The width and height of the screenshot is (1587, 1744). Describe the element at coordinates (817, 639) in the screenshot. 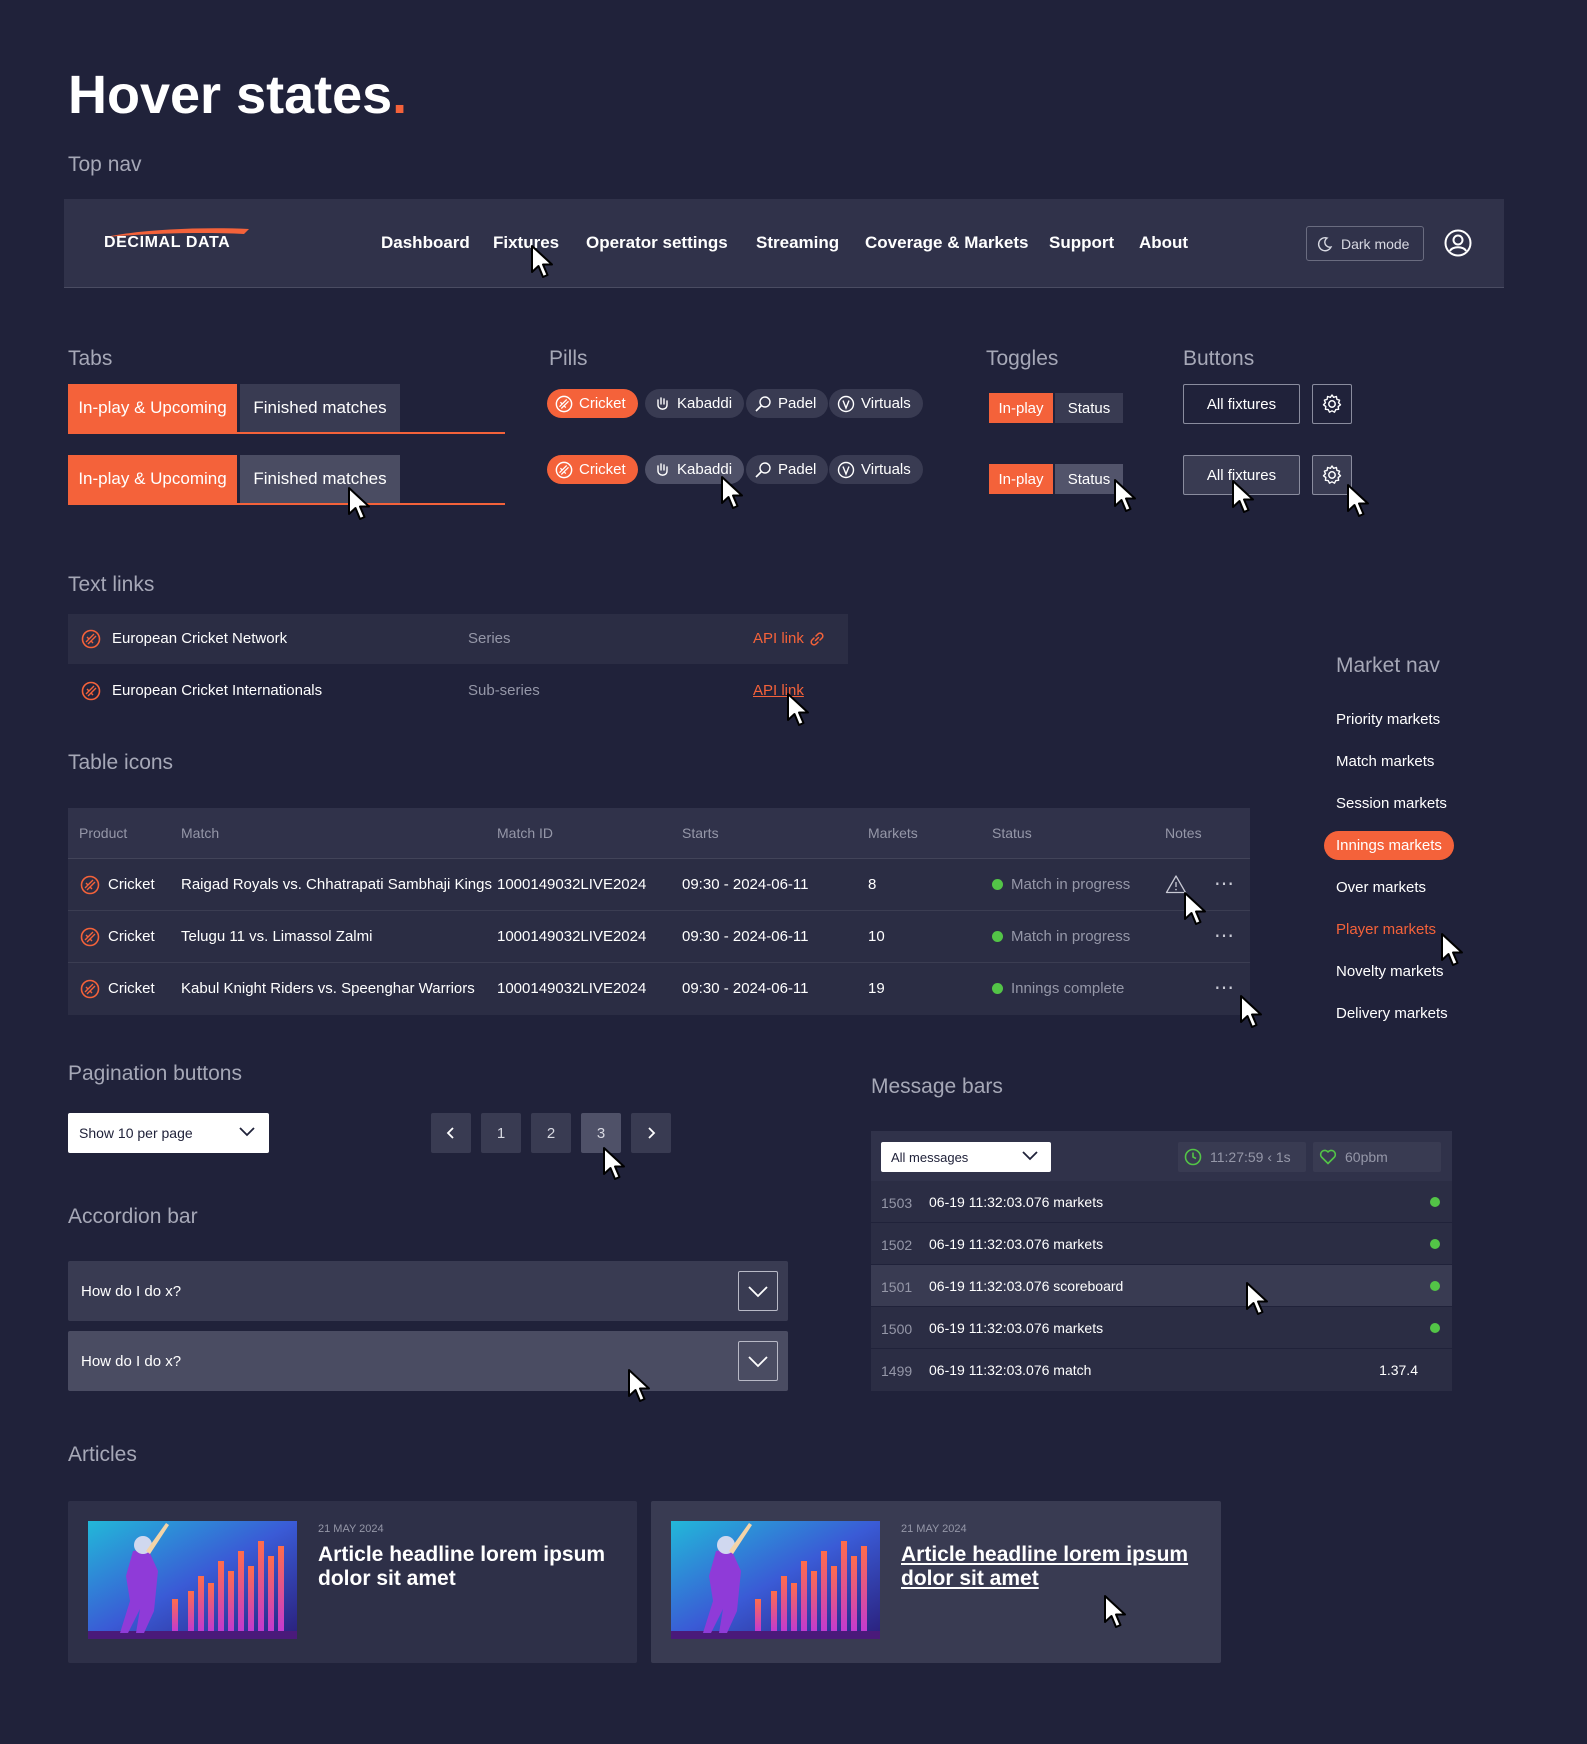

I see `link-chain-icon` at that location.